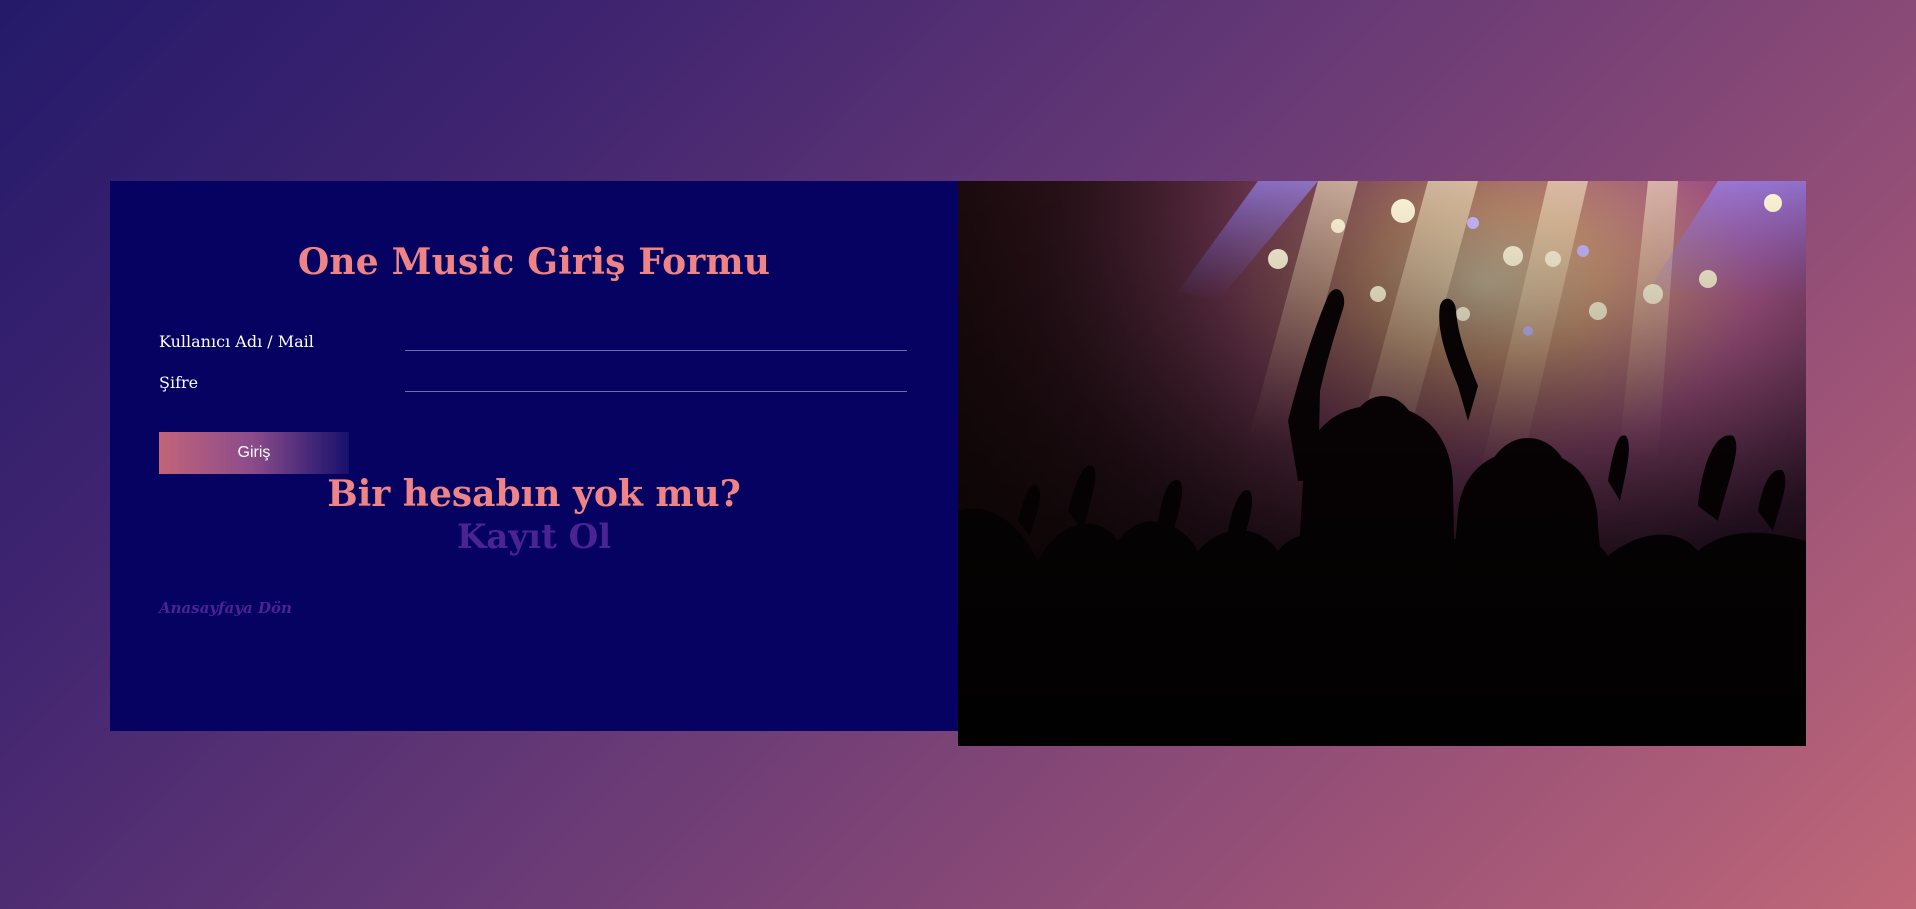 This screenshot has width=1916, height=909. I want to click on login-button: Giriş, so click(254, 453).